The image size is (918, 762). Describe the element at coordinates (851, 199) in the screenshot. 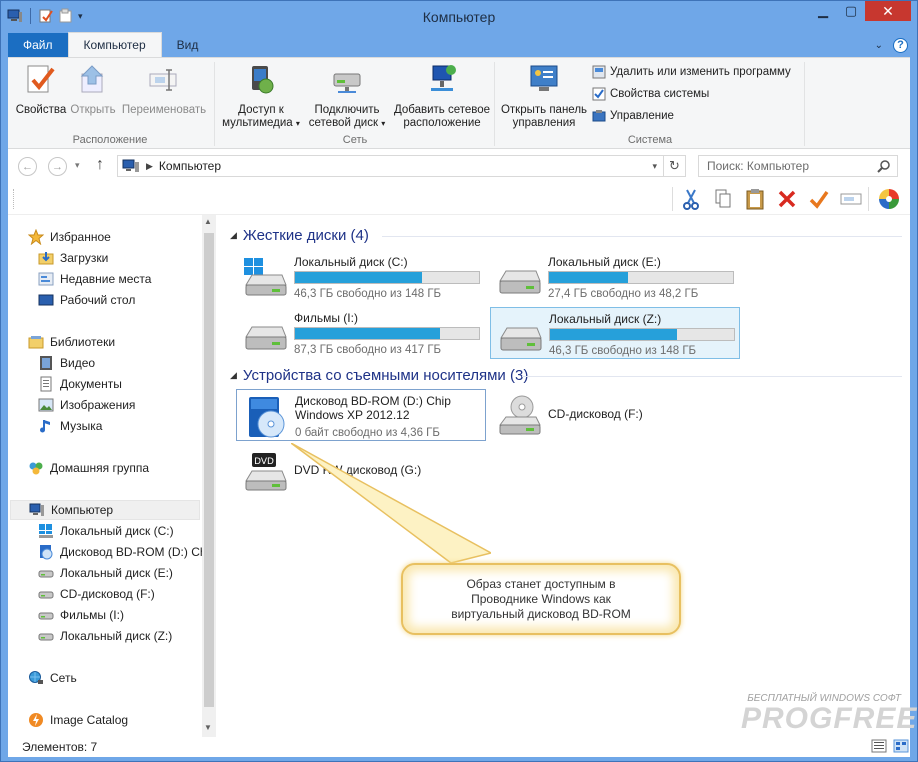

I see `rename-toolbar-button` at that location.